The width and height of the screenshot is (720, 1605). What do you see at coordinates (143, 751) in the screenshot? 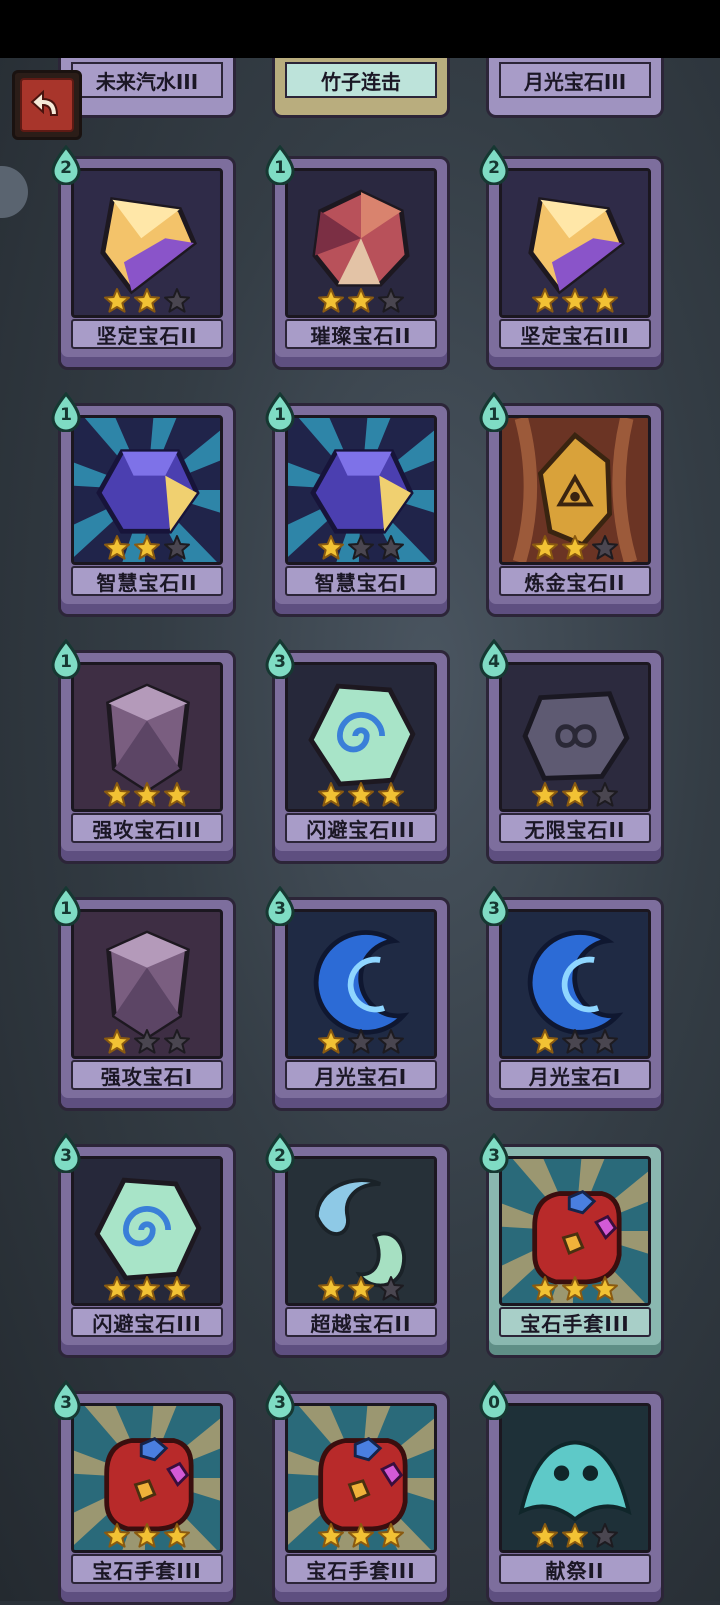
I see `gem-card: 强攻宝石III 1` at bounding box center [143, 751].